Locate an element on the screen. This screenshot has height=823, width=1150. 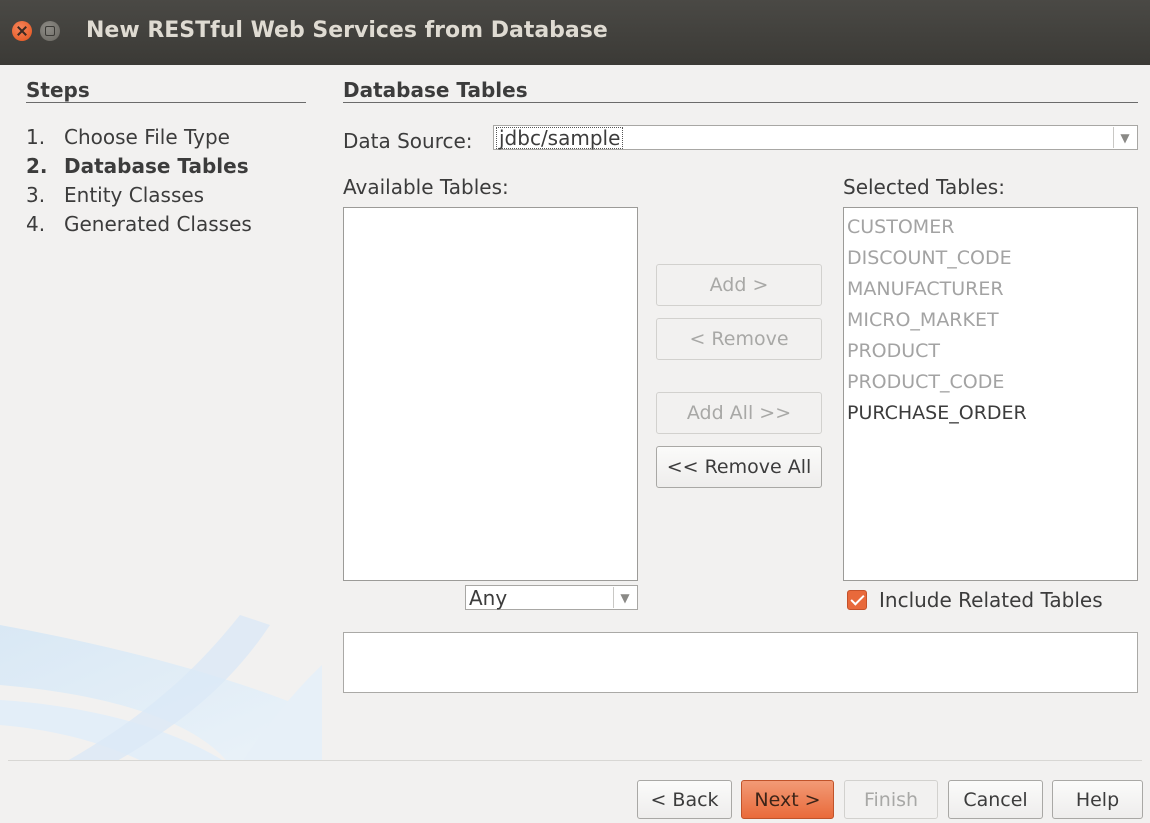
data-source-value: jdbc/sample is located at coordinates (560, 138).